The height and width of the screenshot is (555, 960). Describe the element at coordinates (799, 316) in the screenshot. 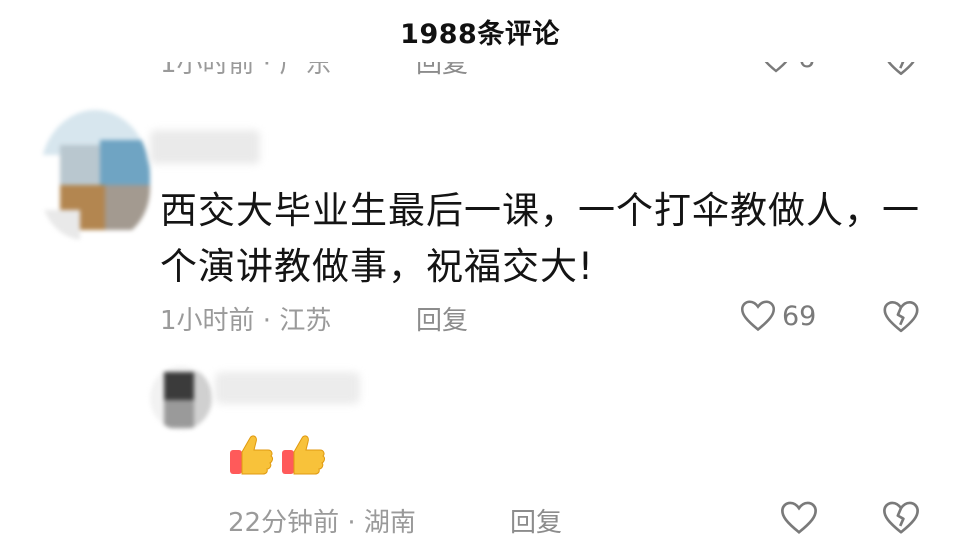

I see `like-count: 69` at that location.